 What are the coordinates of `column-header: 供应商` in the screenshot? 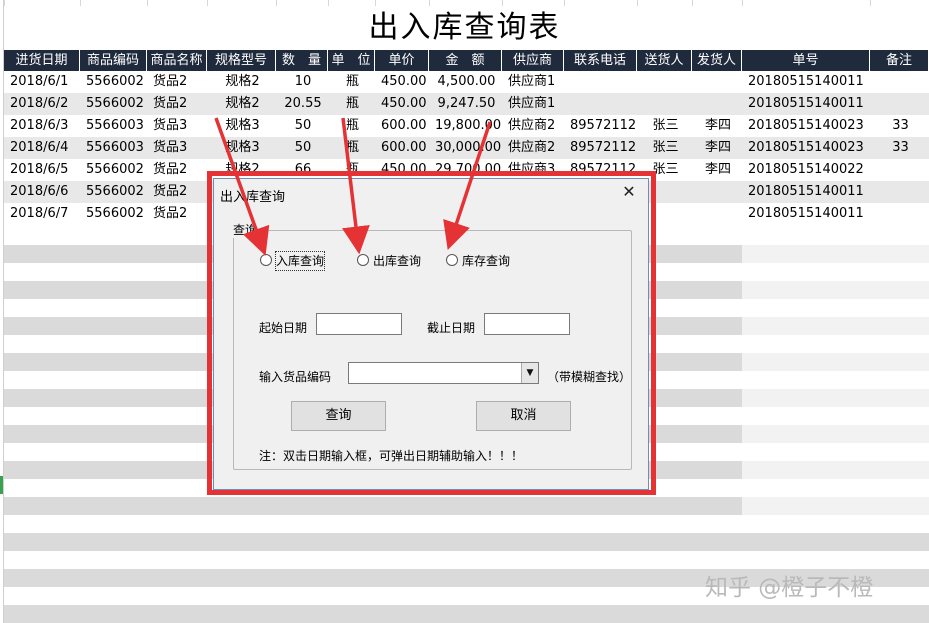 It's located at (533, 60).